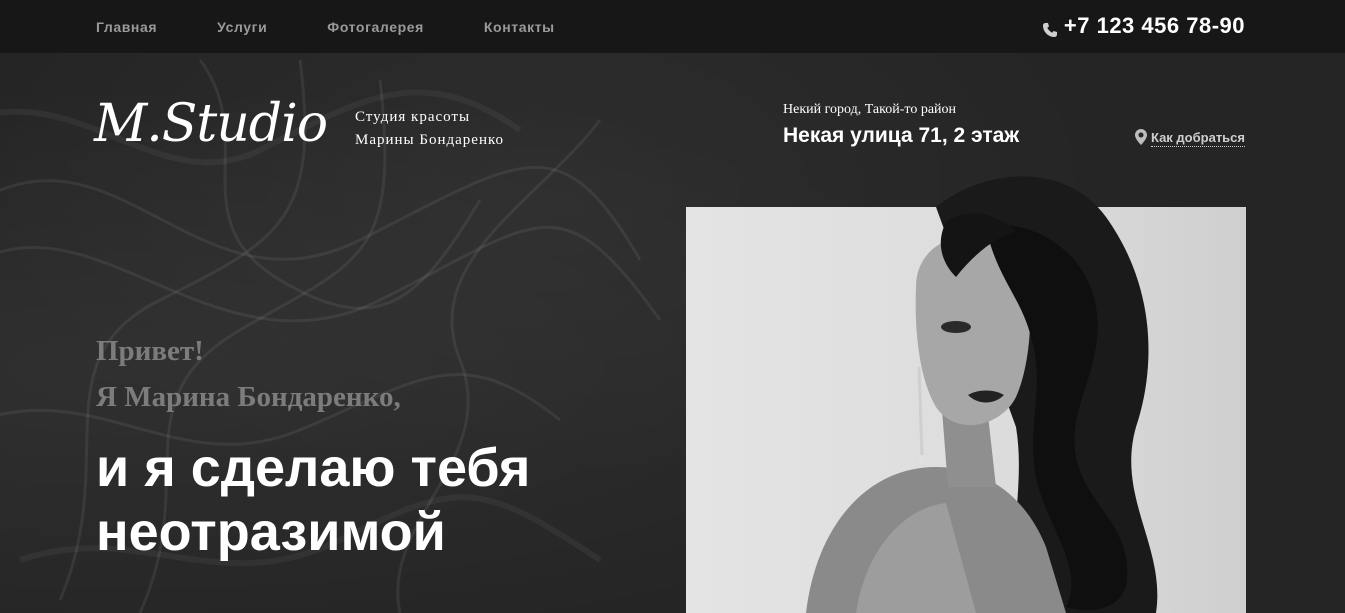  What do you see at coordinates (375, 27) in the screenshot?
I see `nav-item-gallery: Фотогалерея` at bounding box center [375, 27].